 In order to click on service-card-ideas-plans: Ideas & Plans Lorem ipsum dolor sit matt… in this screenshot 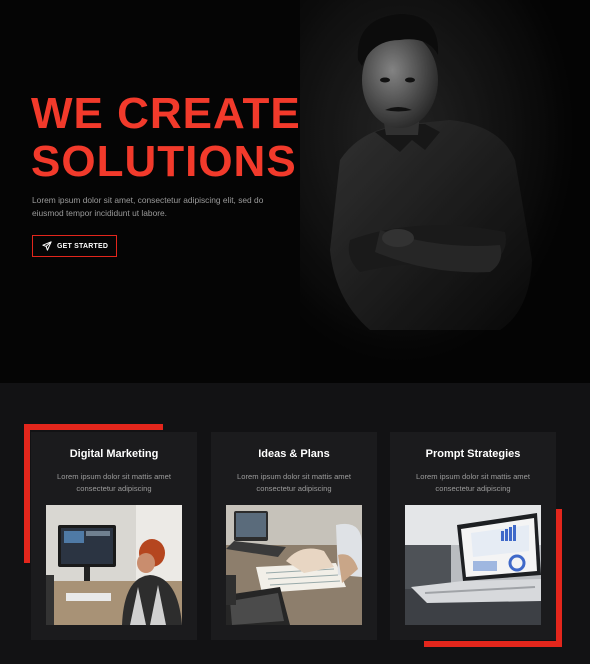, I will do `click(294, 536)`.